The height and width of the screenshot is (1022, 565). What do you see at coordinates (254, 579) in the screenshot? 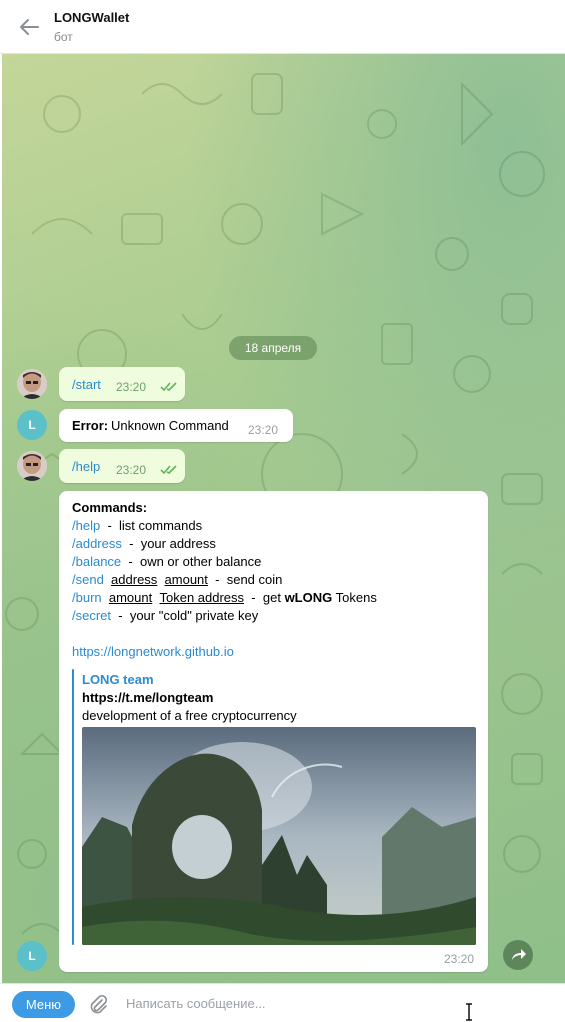
I see `command-description: send coin` at bounding box center [254, 579].